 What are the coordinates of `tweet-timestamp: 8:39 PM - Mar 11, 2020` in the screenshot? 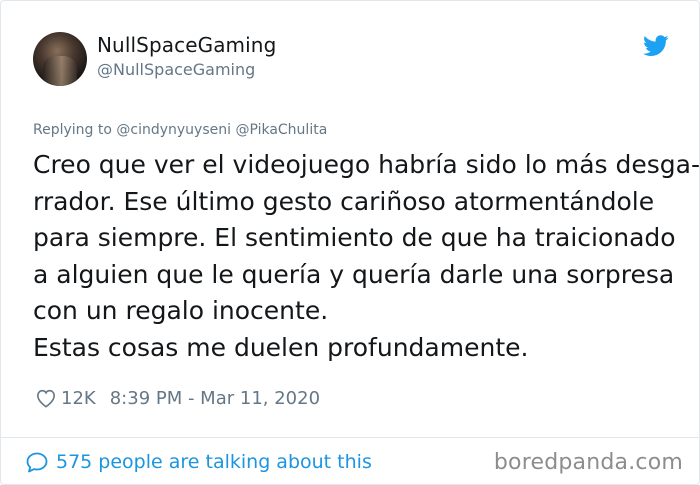 It's located at (215, 398).